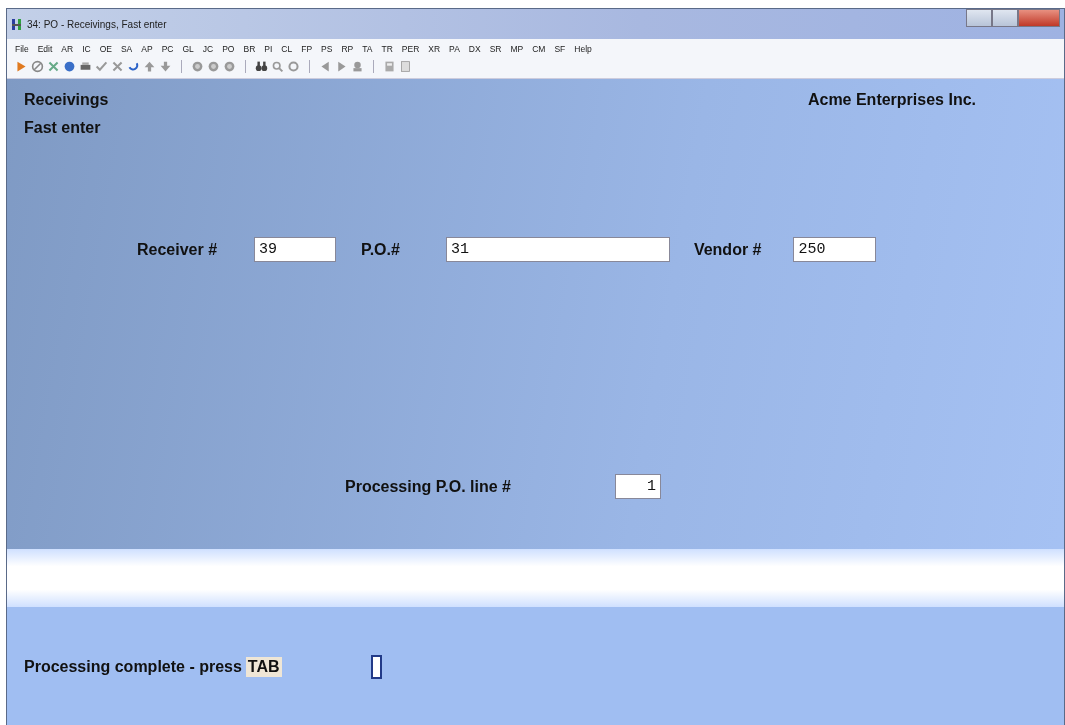 The width and height of the screenshot is (1065, 725). What do you see at coordinates (105, 49) in the screenshot?
I see `menu-item: OE` at bounding box center [105, 49].